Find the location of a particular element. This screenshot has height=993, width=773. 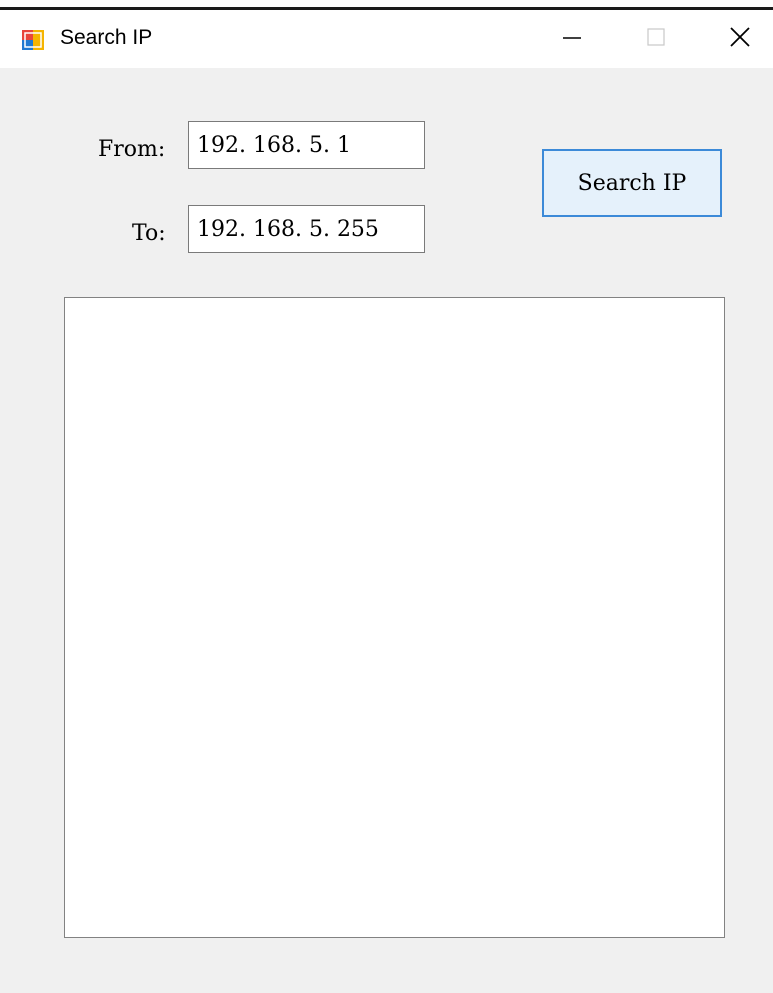

from-label: From: is located at coordinates (132, 149).